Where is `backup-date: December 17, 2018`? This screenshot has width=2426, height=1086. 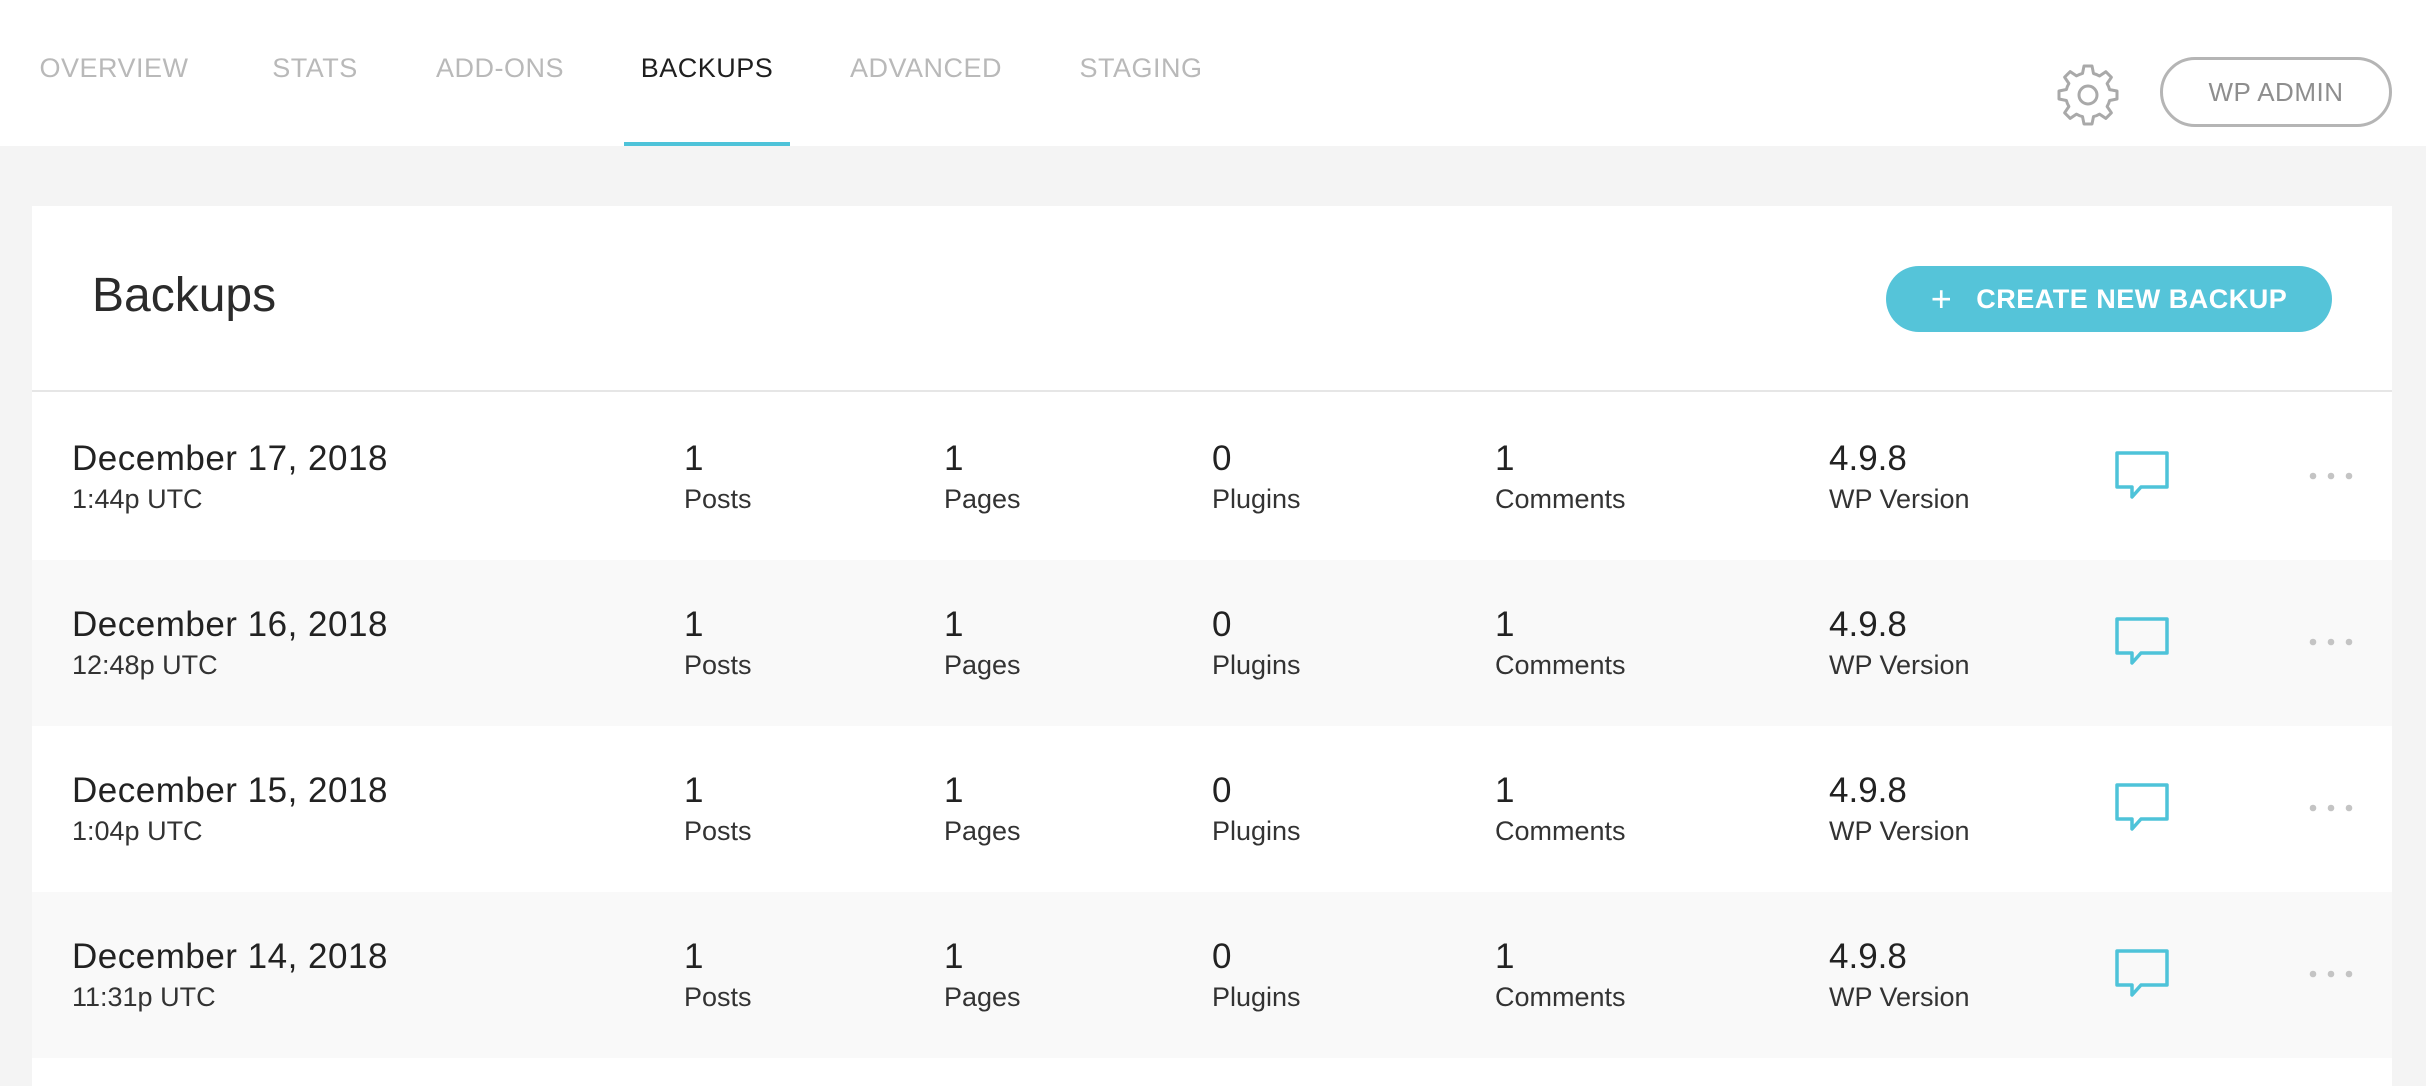 backup-date: December 17, 2018 is located at coordinates (230, 458).